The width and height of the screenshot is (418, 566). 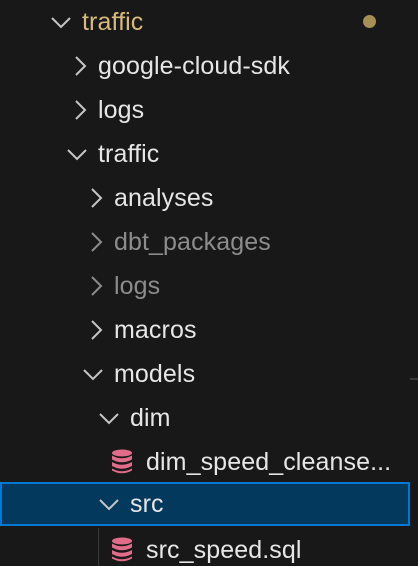 I want to click on tree-item-dim: dim, so click(x=209, y=418).